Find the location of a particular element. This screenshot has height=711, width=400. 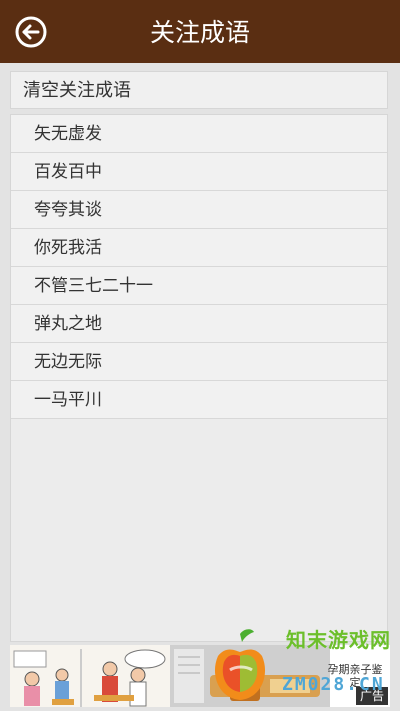

app-header: 关注成语 is located at coordinates (200, 31).